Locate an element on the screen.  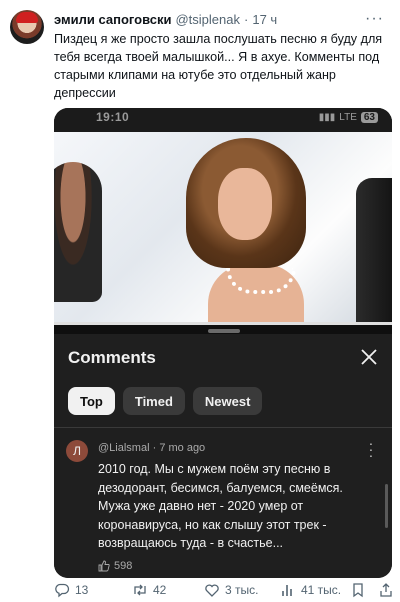
video-progress-bar is located at coordinates (223, 323).